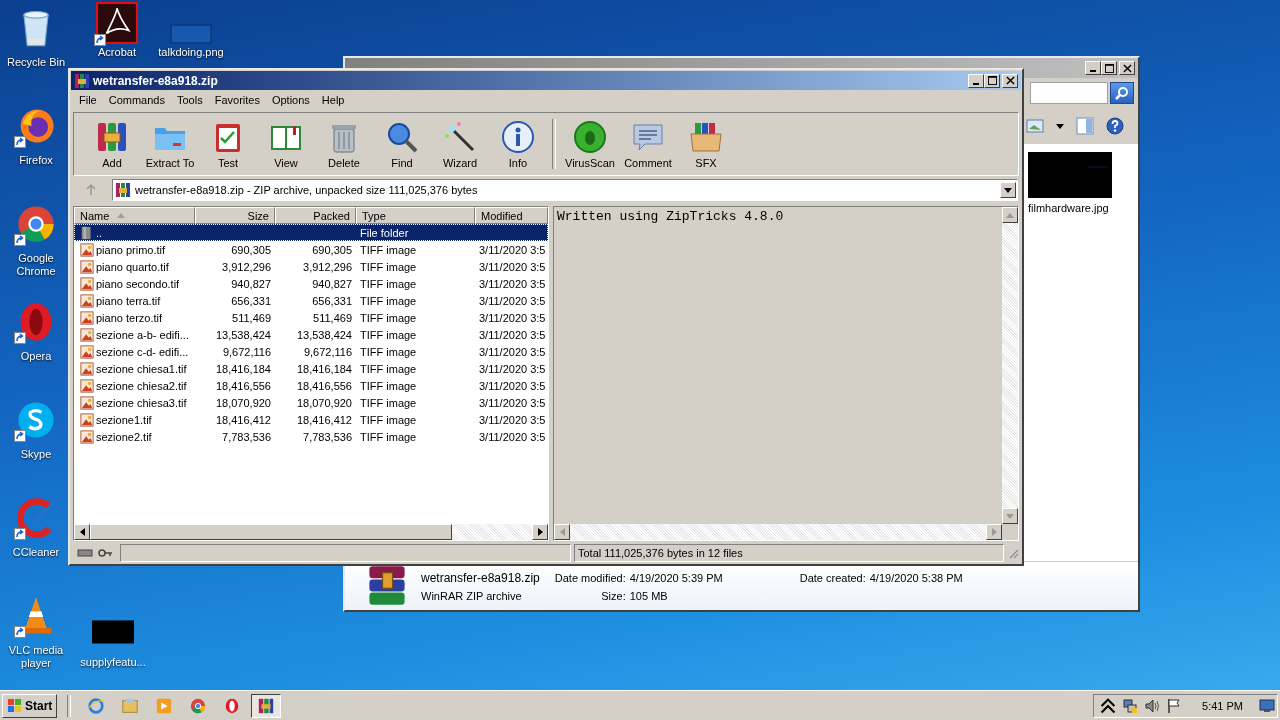 Image resolution: width=1280 pixels, height=720 pixels. Describe the element at coordinates (1174, 705) in the screenshot. I see `flag-icon` at that location.